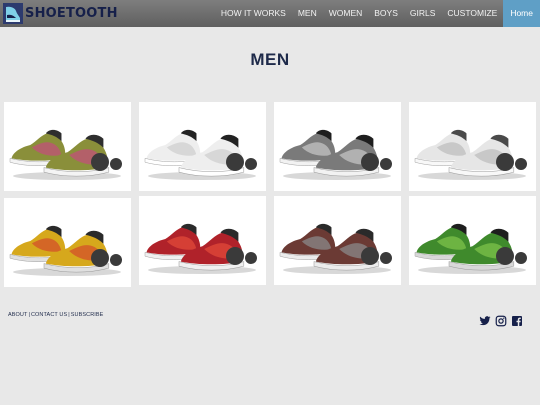  I want to click on footer-links: ABOUT | CONTACT US | SUBSCRIBE, so click(55, 315).